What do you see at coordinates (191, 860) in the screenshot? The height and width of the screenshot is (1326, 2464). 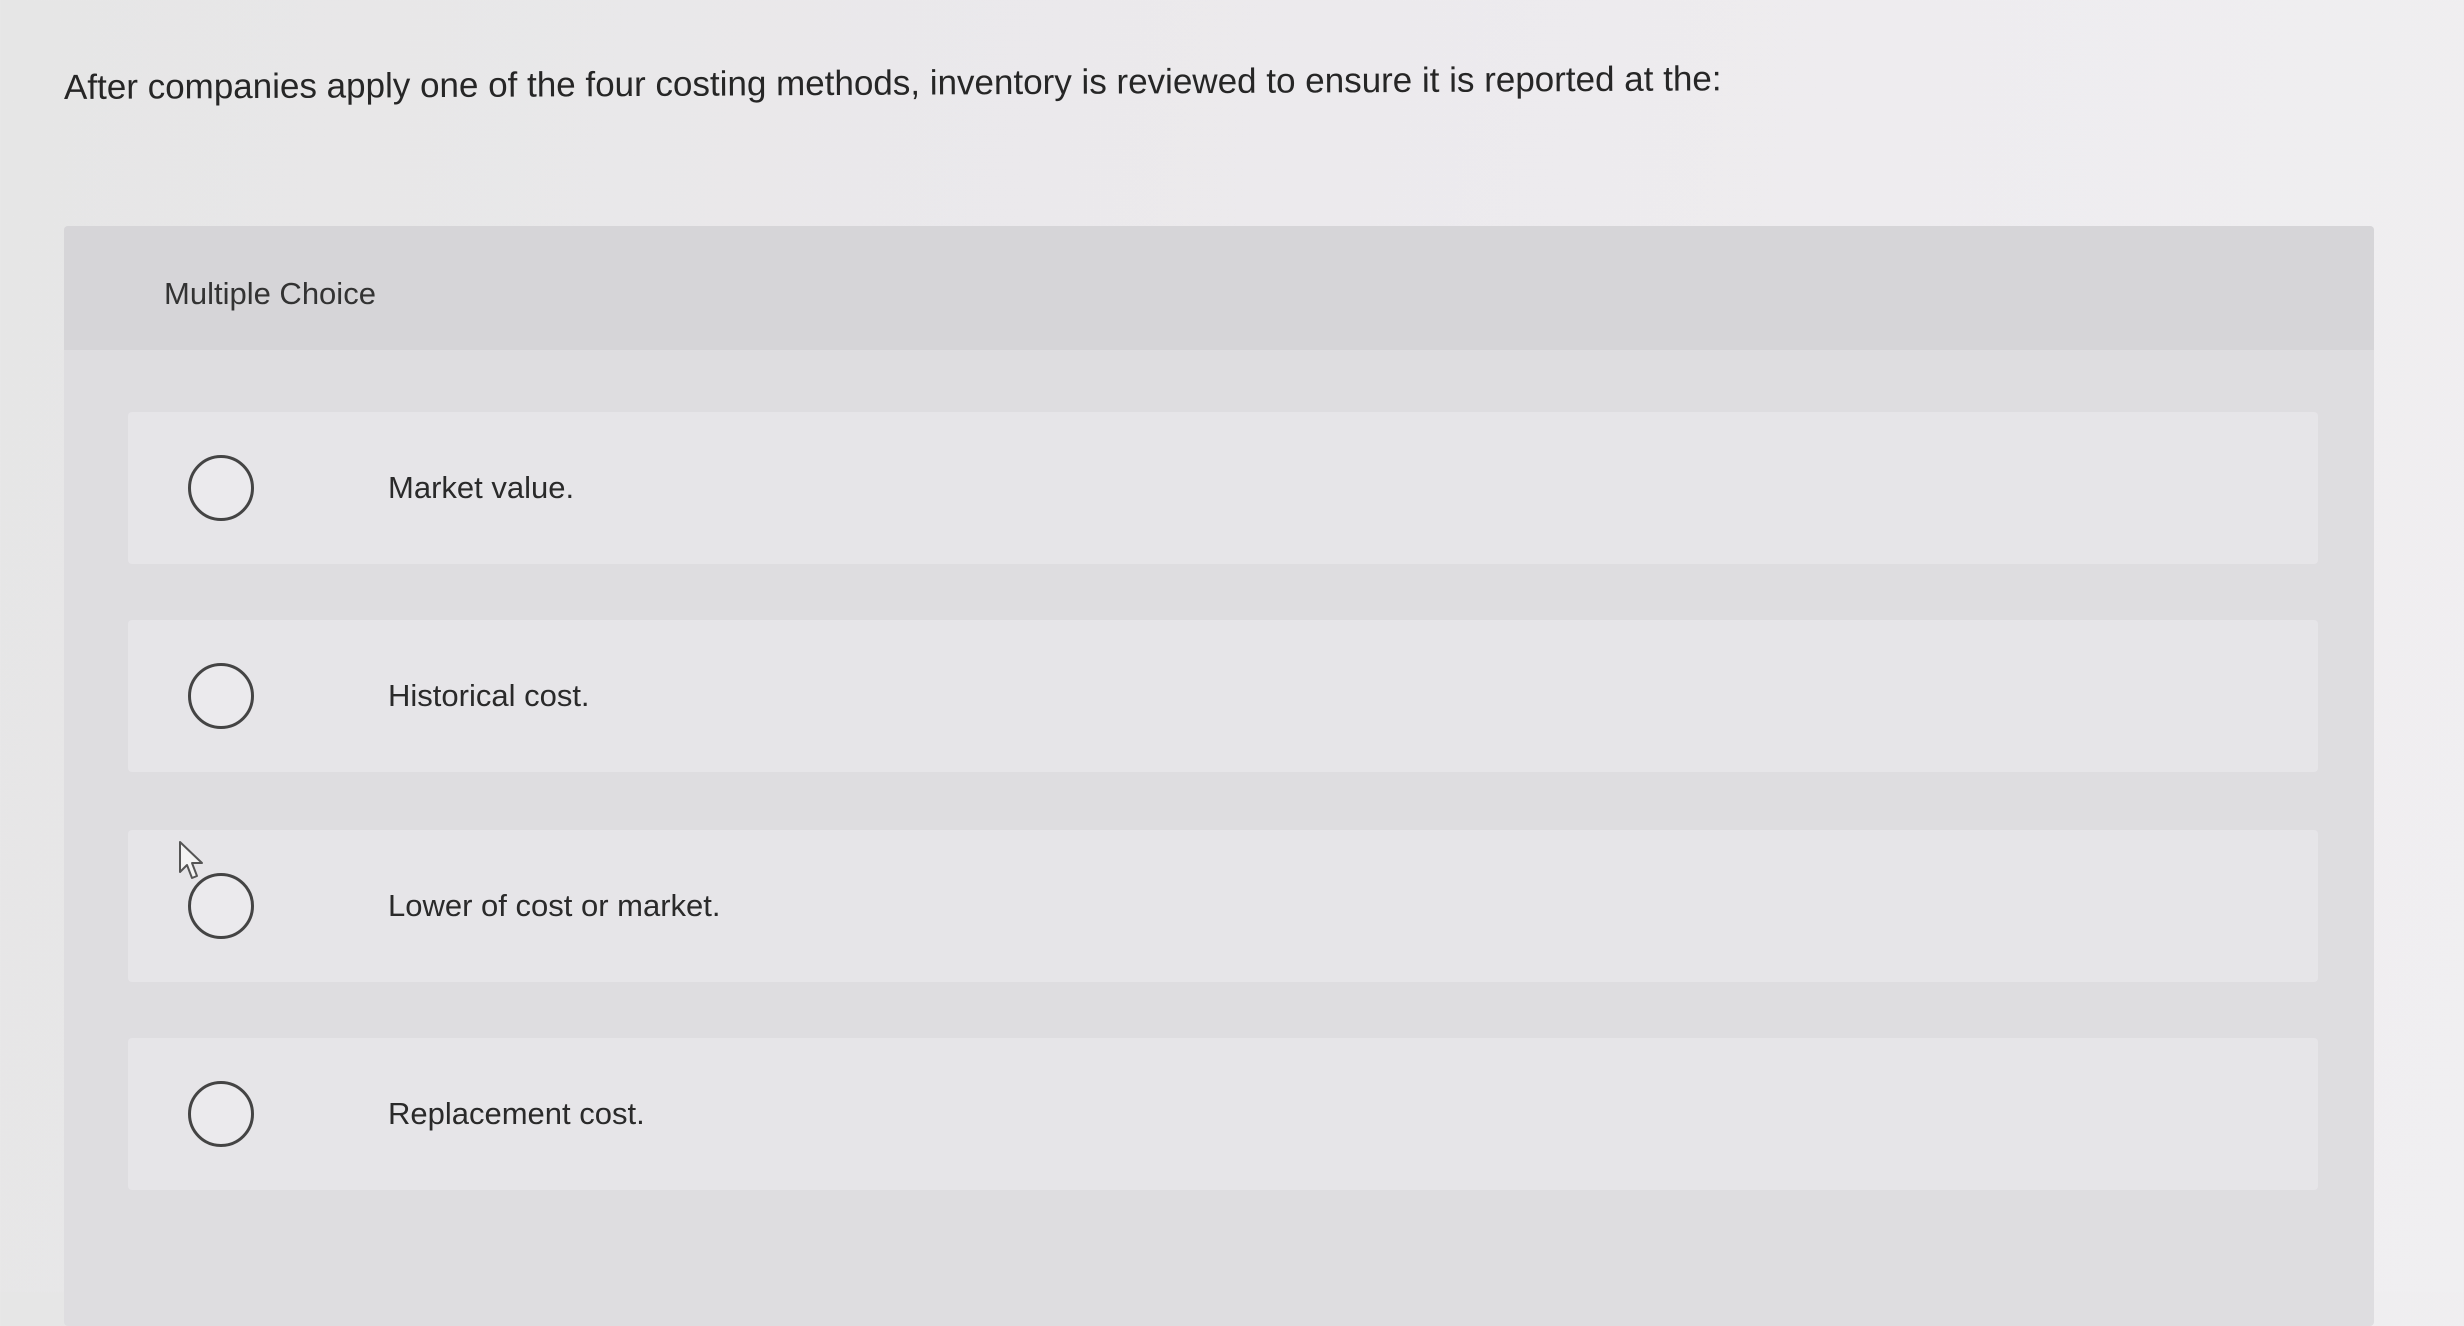 I see `mouse-pointer-icon` at bounding box center [191, 860].